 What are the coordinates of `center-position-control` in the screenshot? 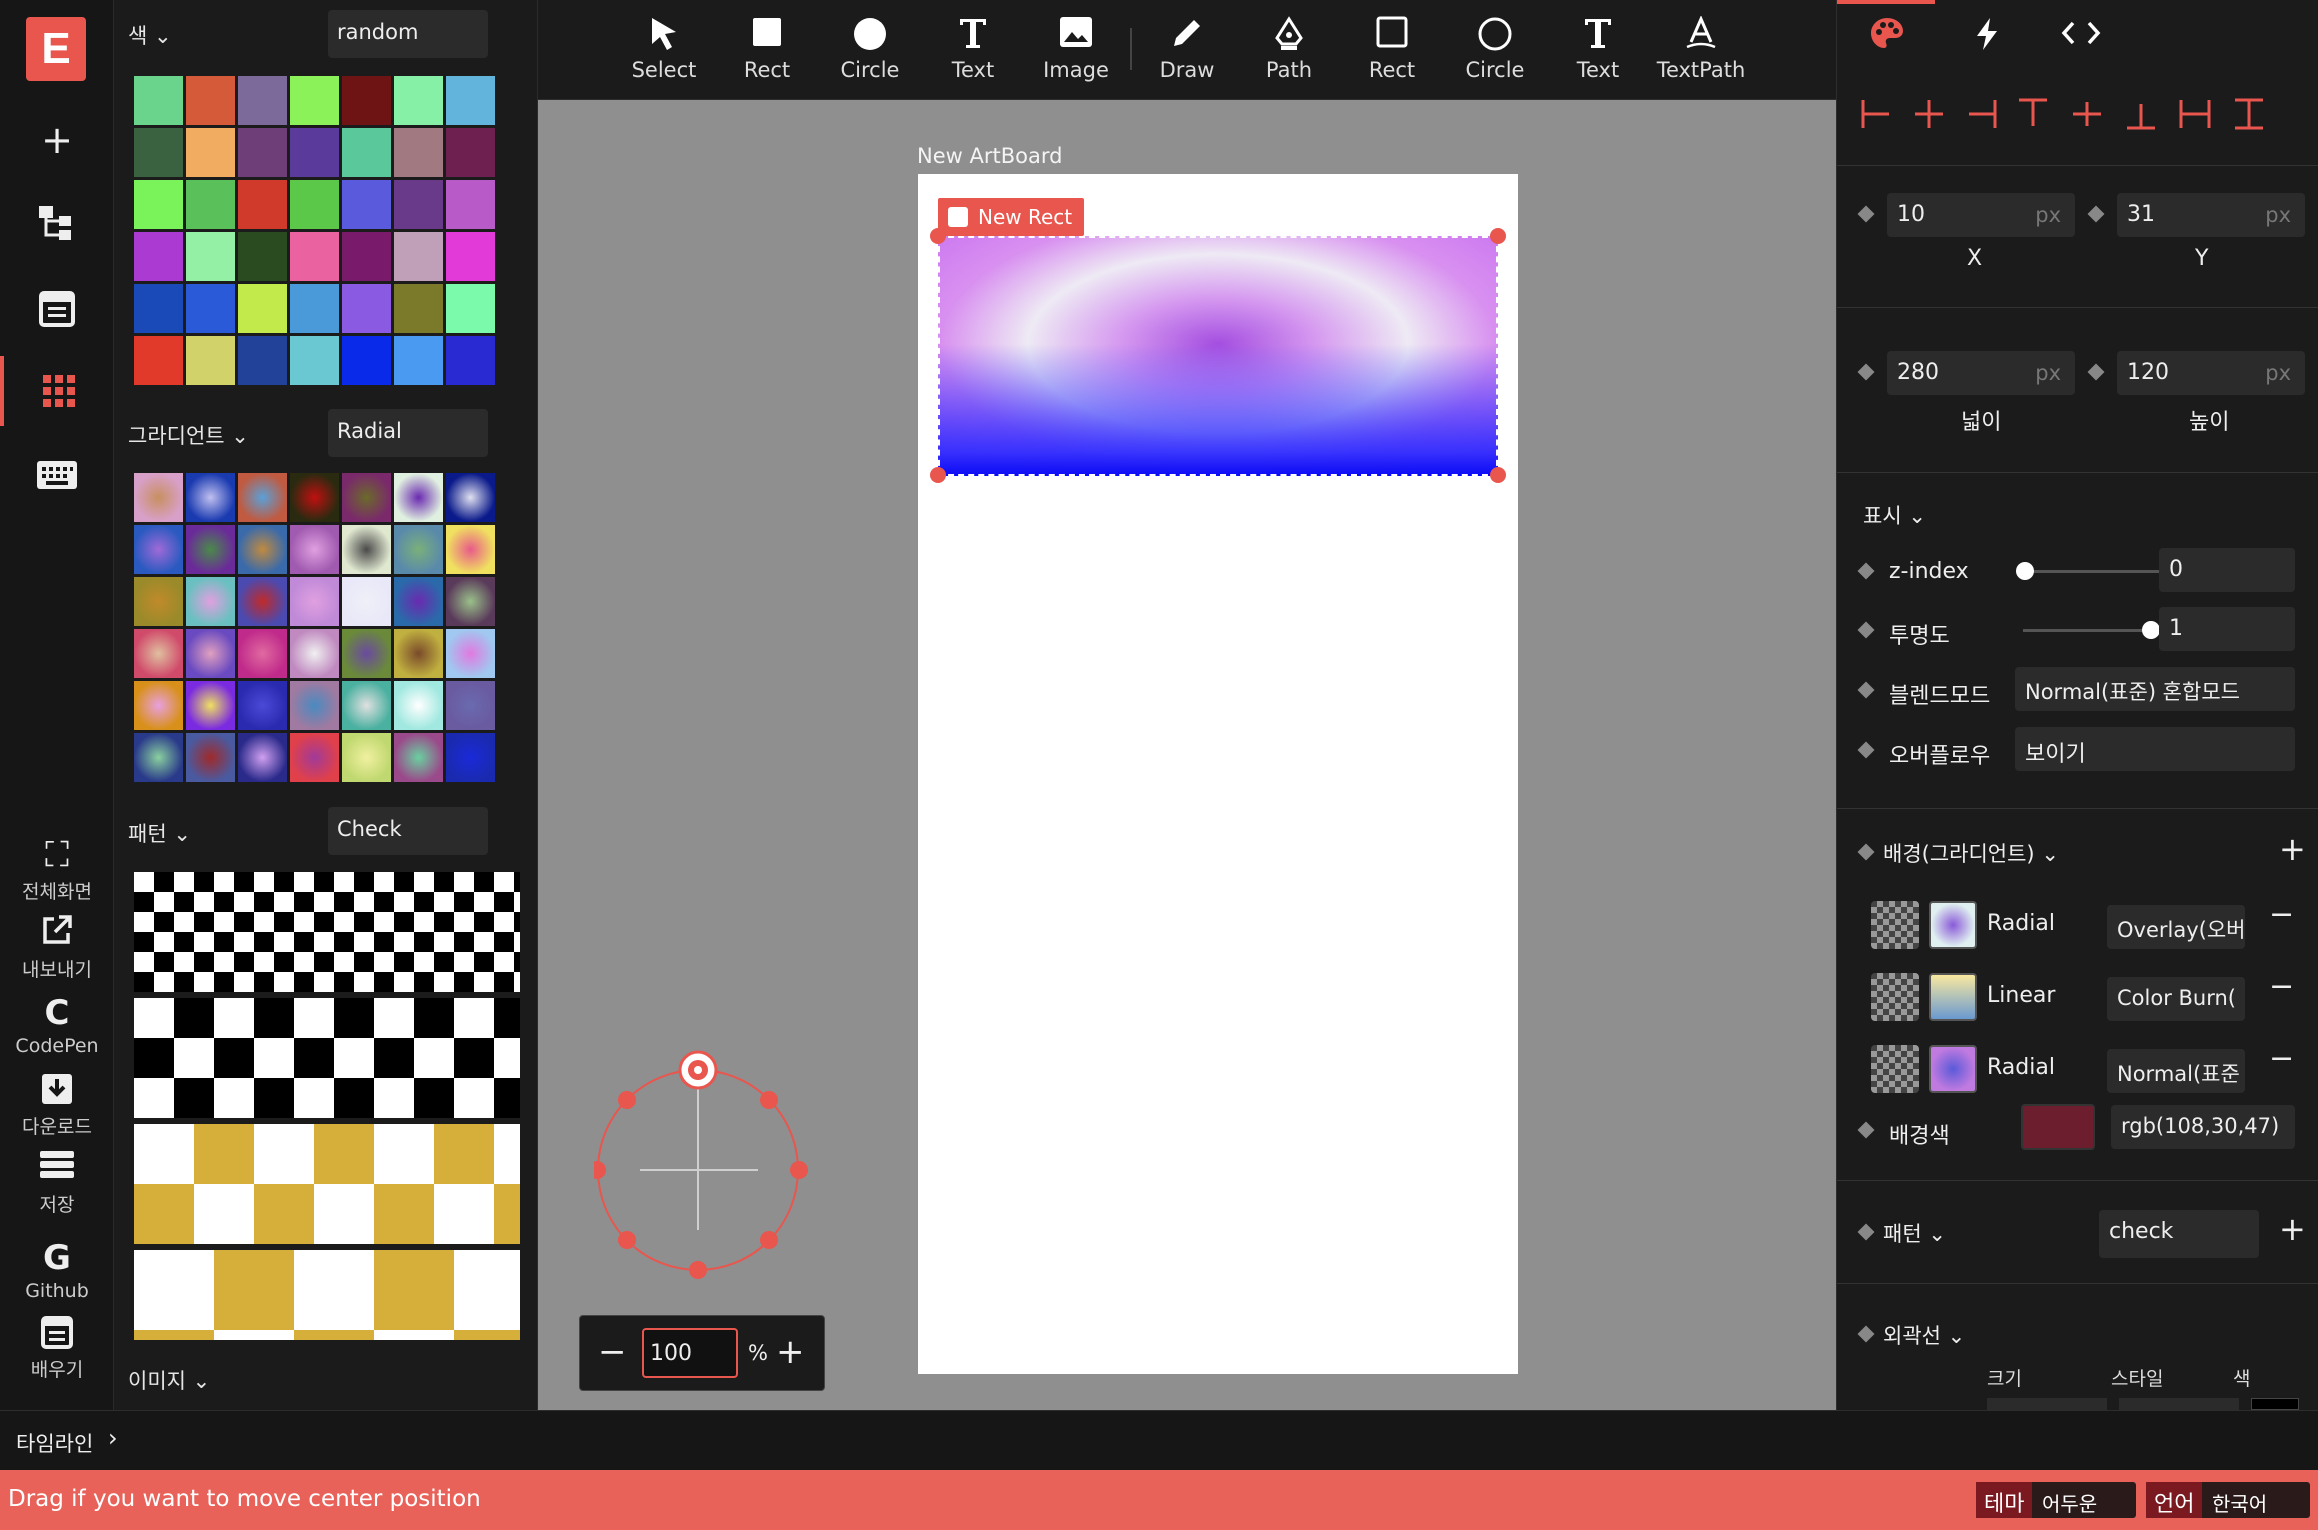 It's located at (701, 1160).